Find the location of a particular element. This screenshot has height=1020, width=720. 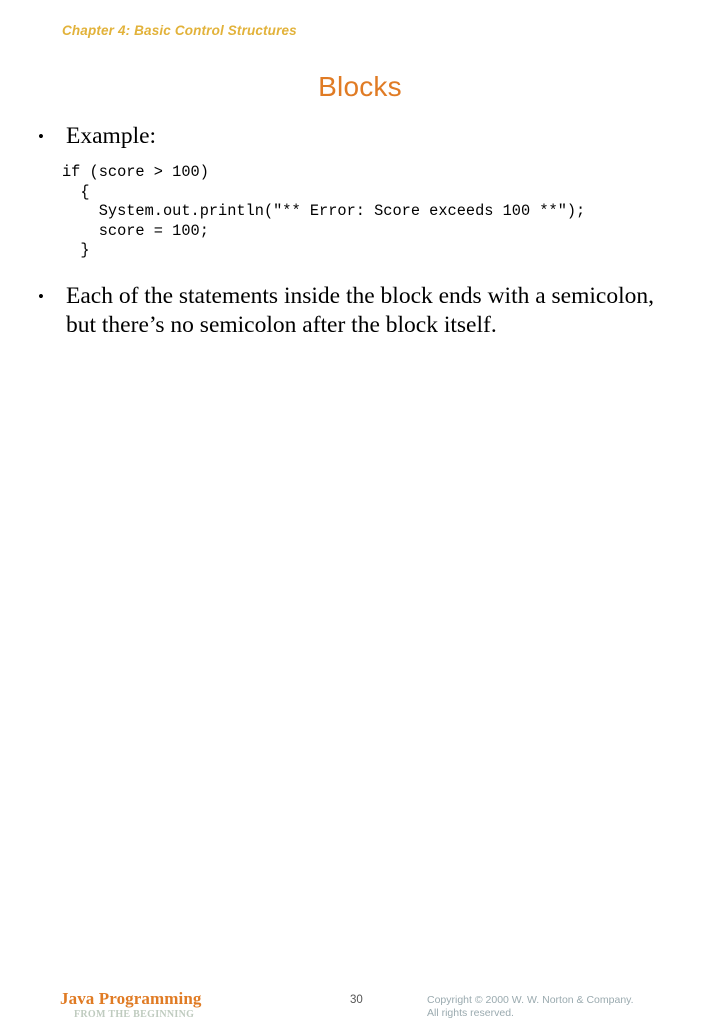

page-number: 30 is located at coordinates (356, 1000).